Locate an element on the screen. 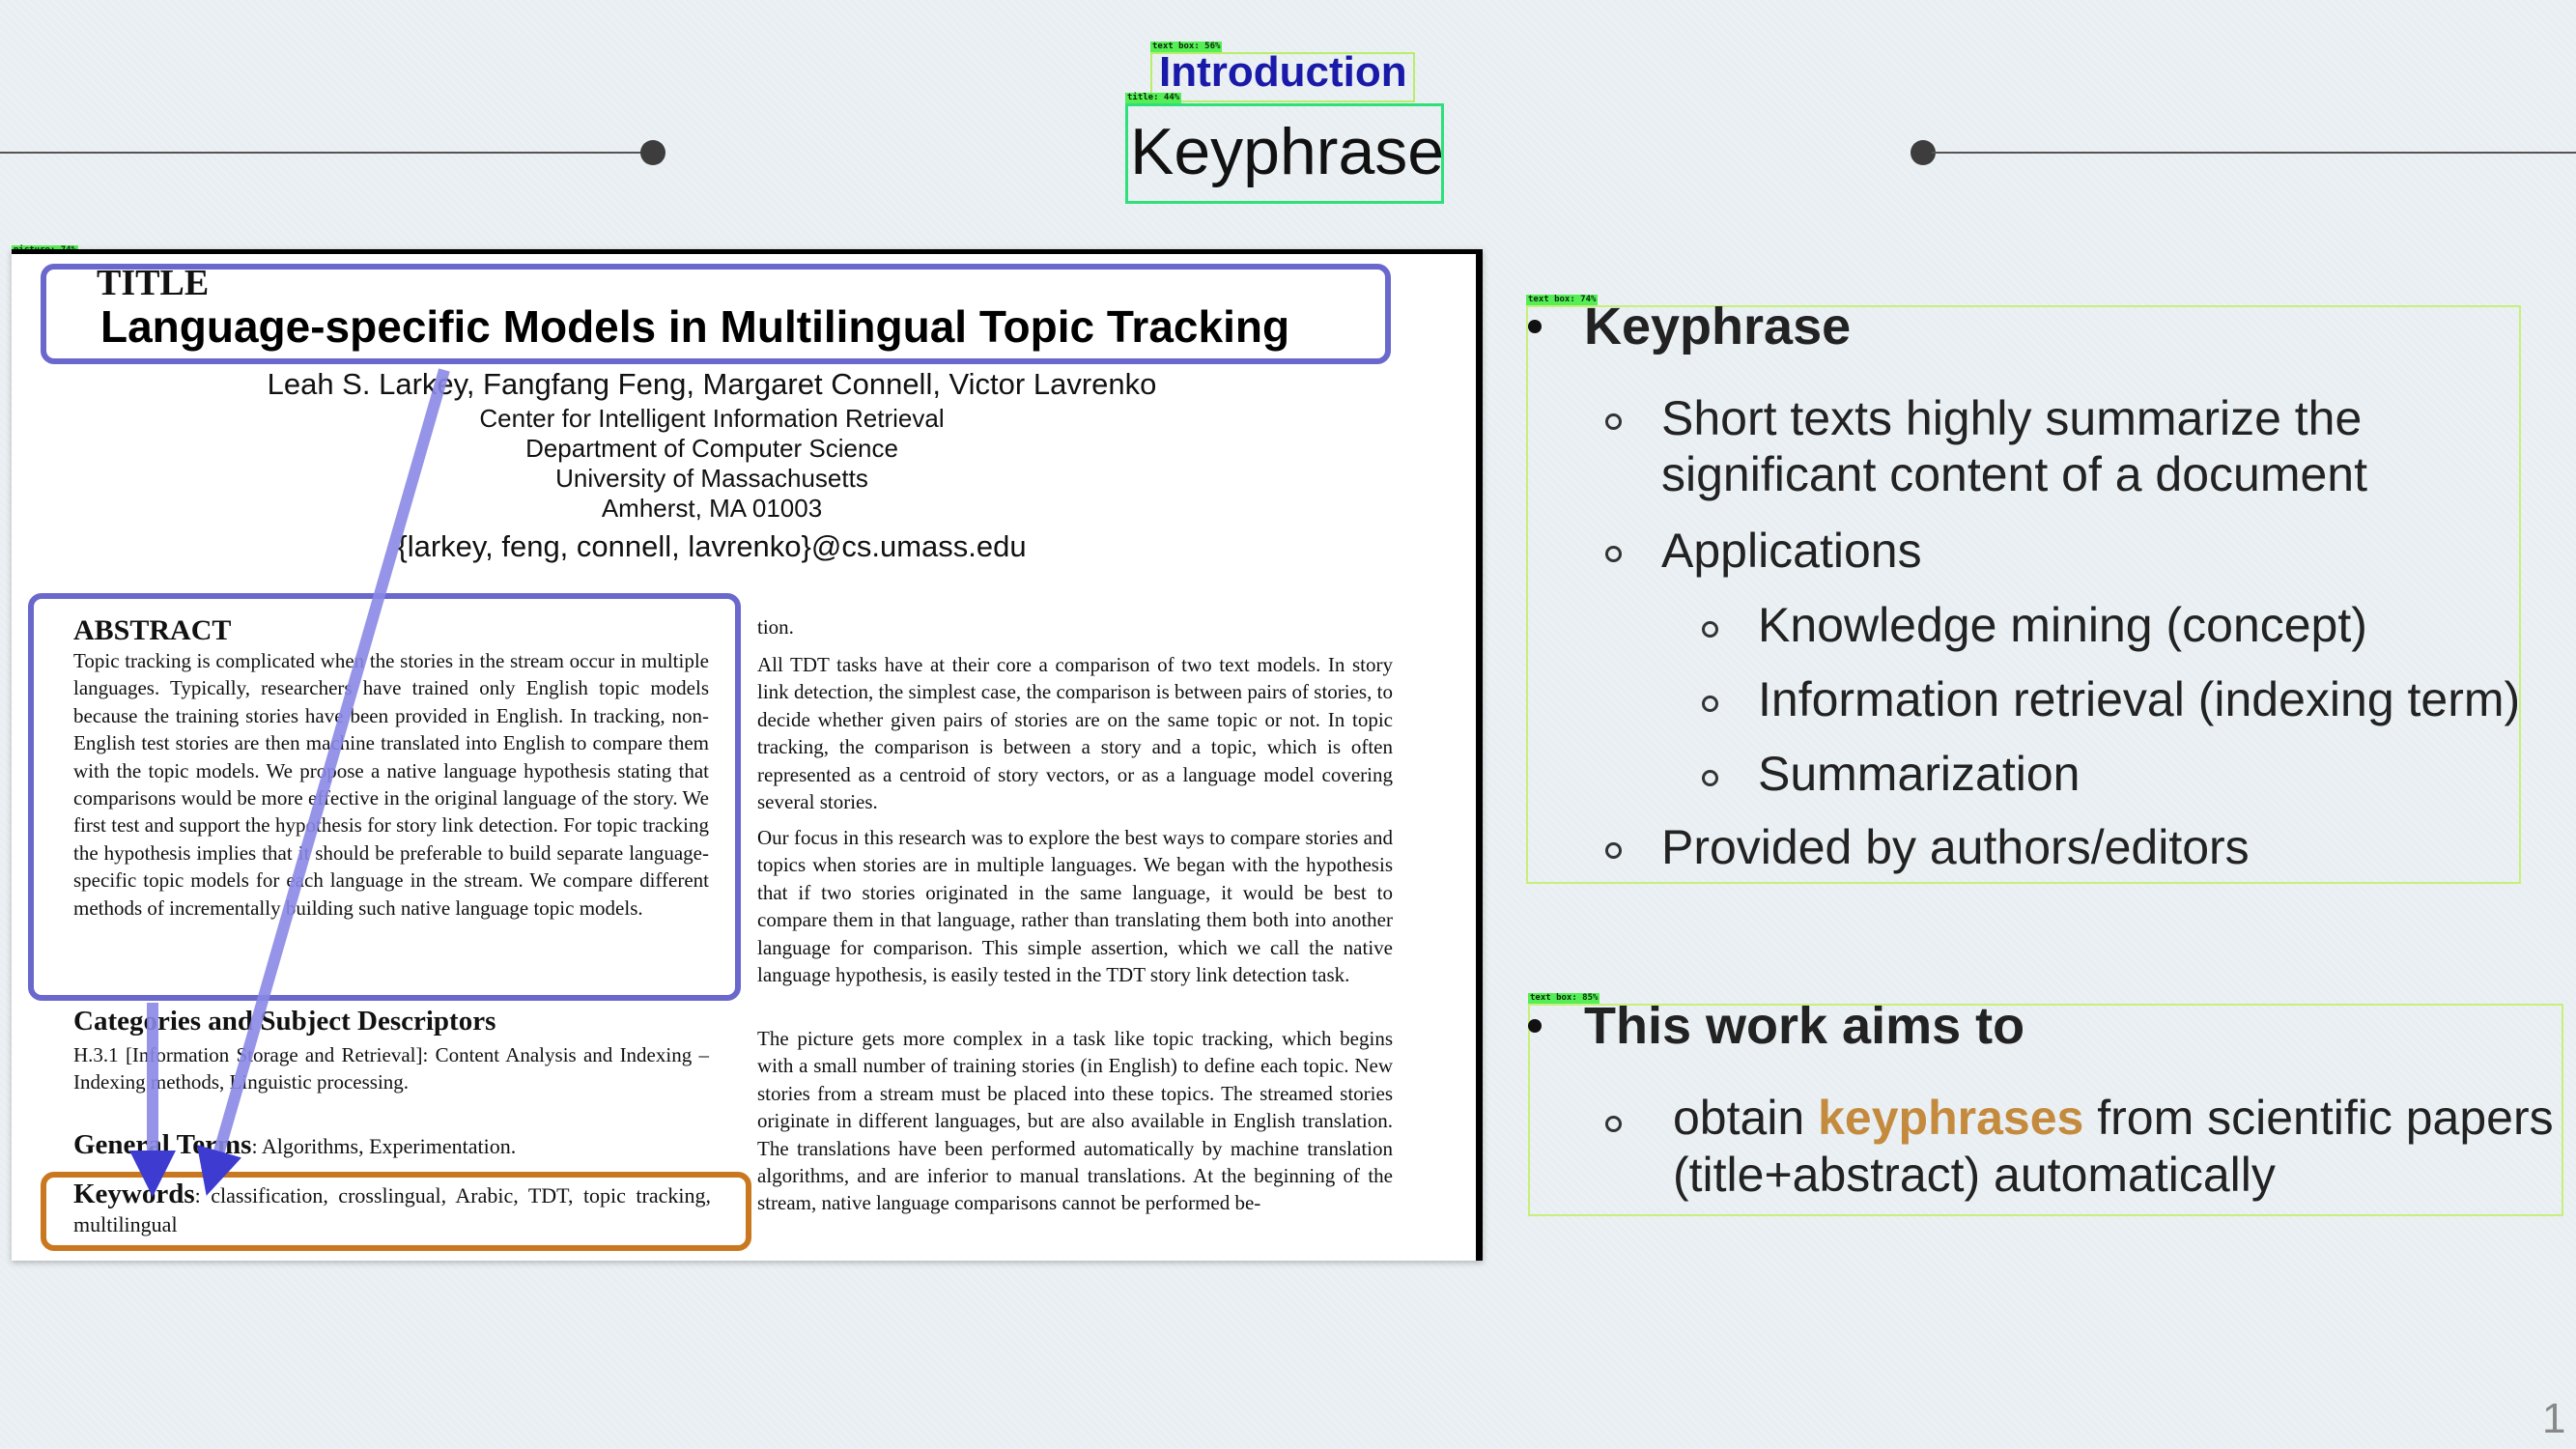  section1-item-2: Applications is located at coordinates (1791, 551).